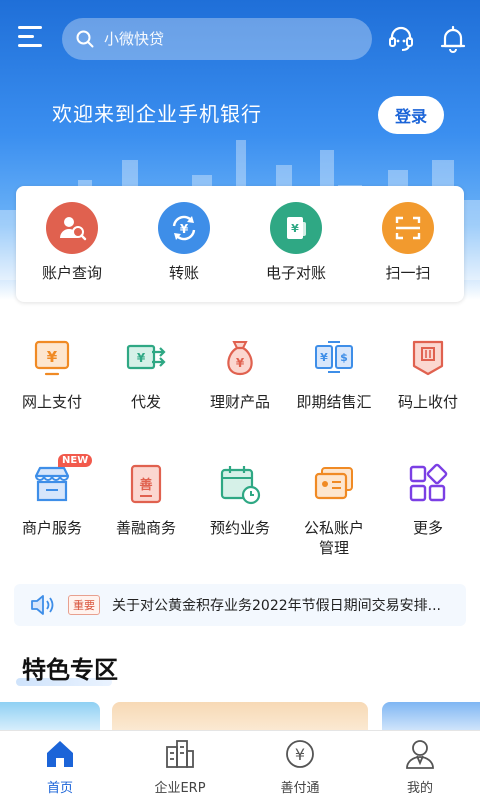 This screenshot has height=800, width=480. Describe the element at coordinates (70, 670) in the screenshot. I see `section-title: 特色专区` at that location.